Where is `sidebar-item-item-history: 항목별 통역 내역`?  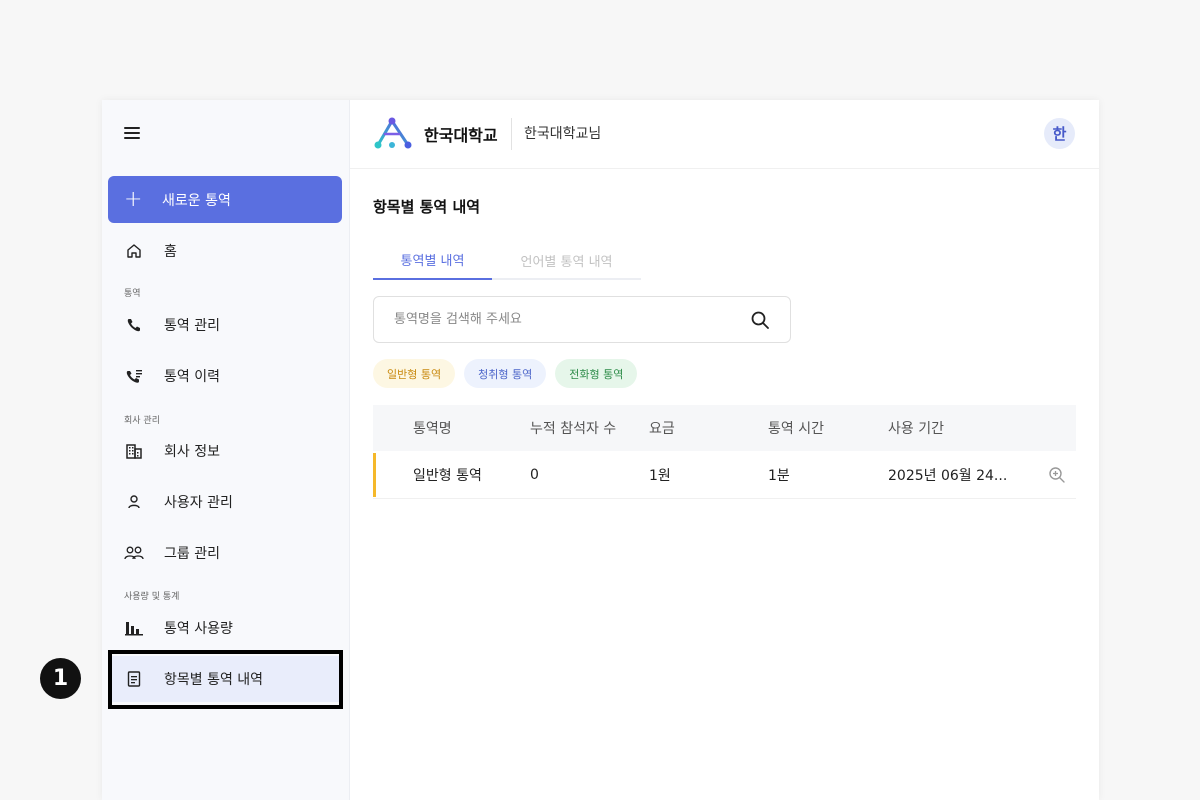 sidebar-item-item-history: 항목별 통역 내역 is located at coordinates (225, 679).